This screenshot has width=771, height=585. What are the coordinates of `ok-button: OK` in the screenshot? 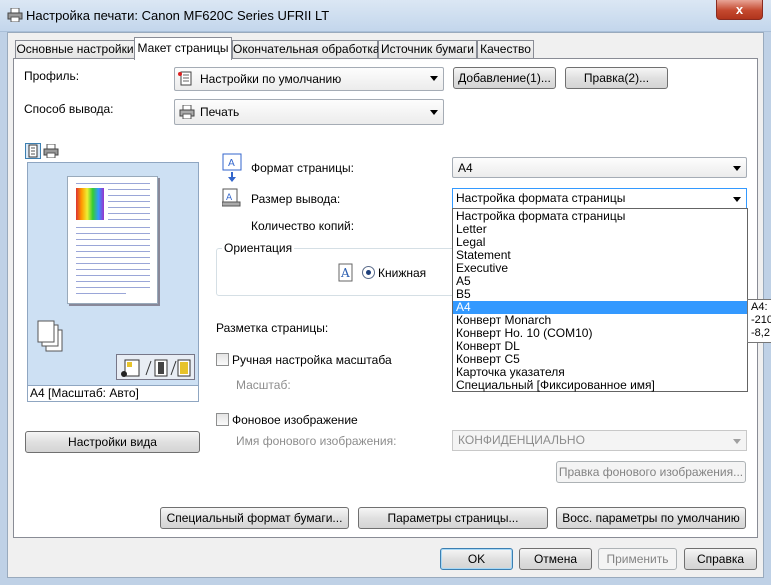 It's located at (476, 559).